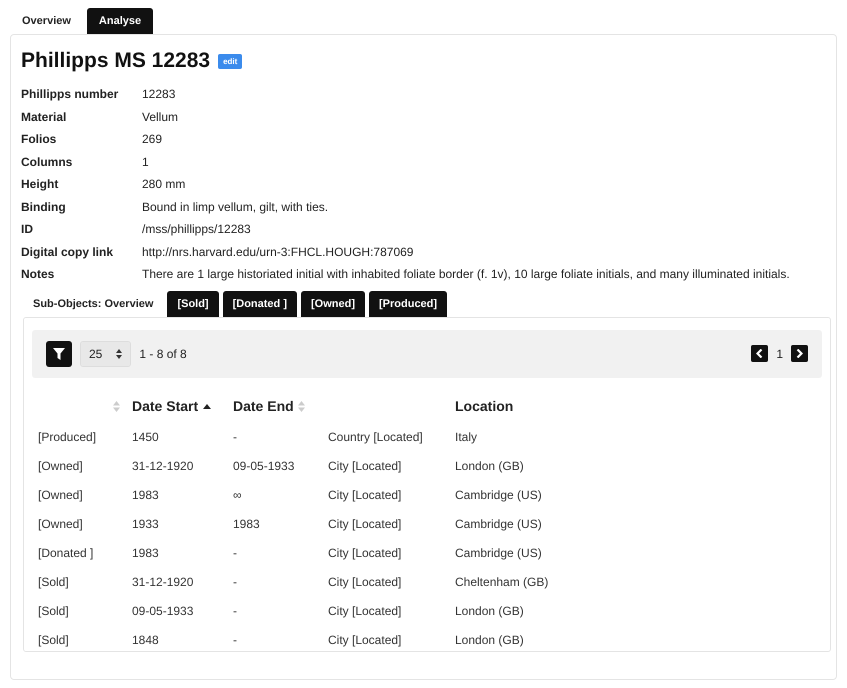 Image resolution: width=847 pixels, height=688 pixels. I want to click on table-cell: [Donated ], so click(66, 553).